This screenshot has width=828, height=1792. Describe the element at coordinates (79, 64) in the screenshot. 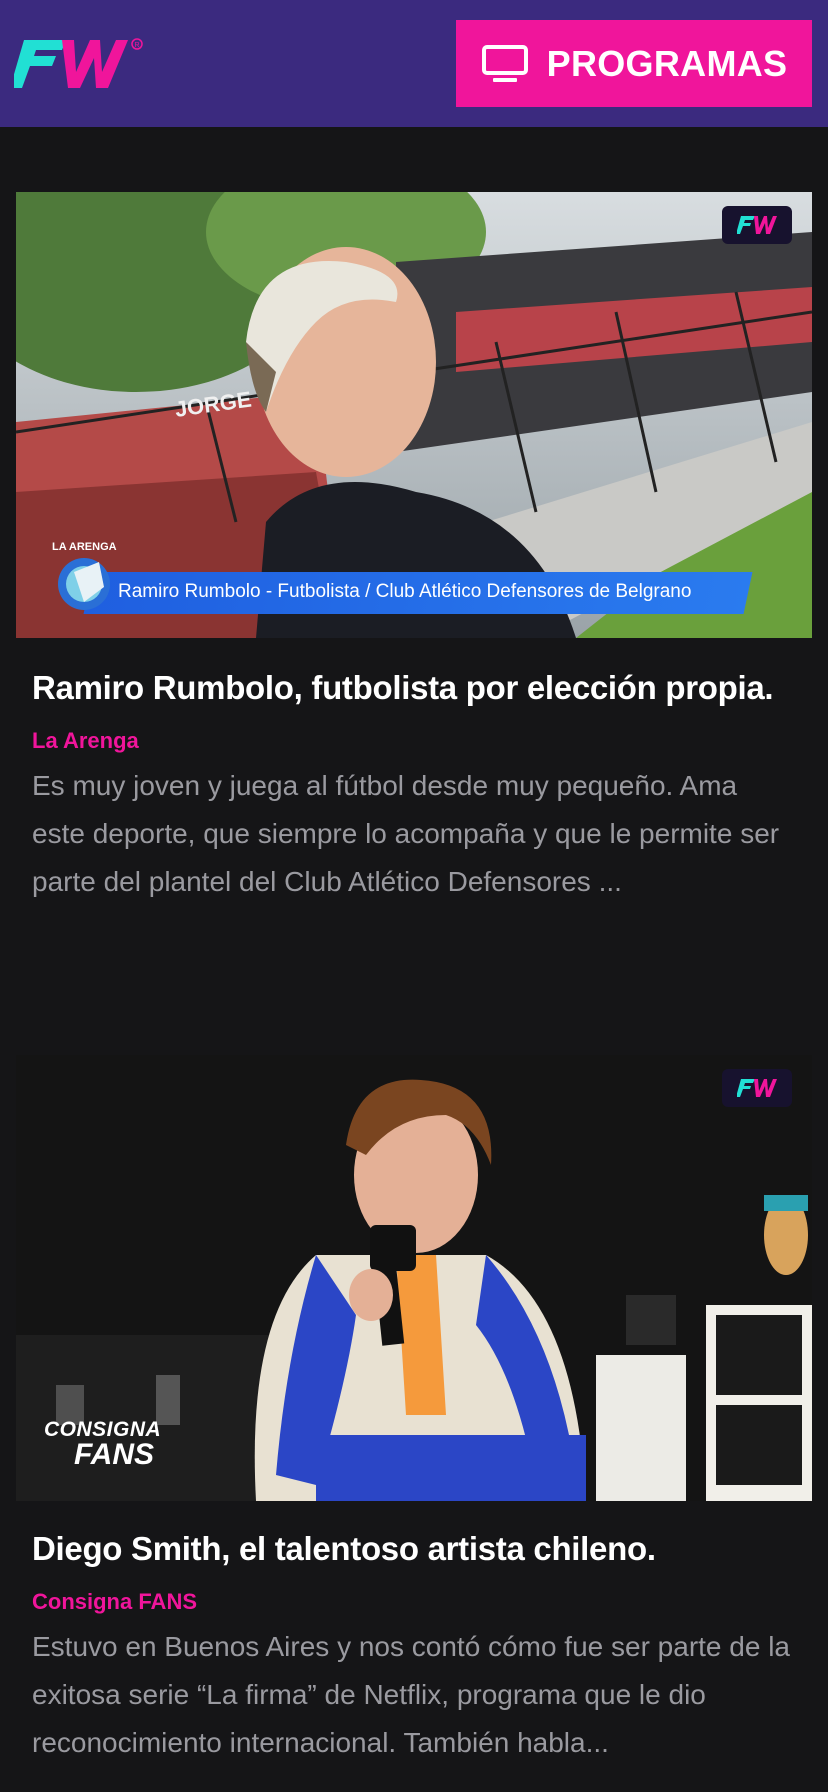

I see `fw-logo: R` at that location.